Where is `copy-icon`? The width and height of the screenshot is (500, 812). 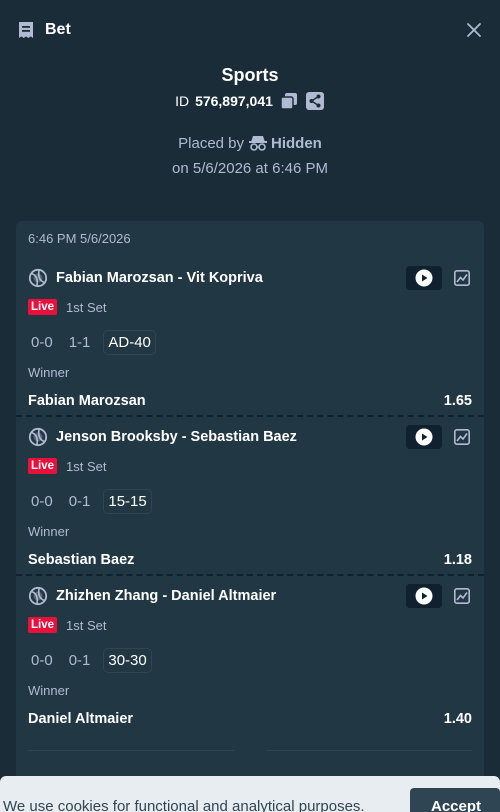
copy-icon is located at coordinates (289, 101).